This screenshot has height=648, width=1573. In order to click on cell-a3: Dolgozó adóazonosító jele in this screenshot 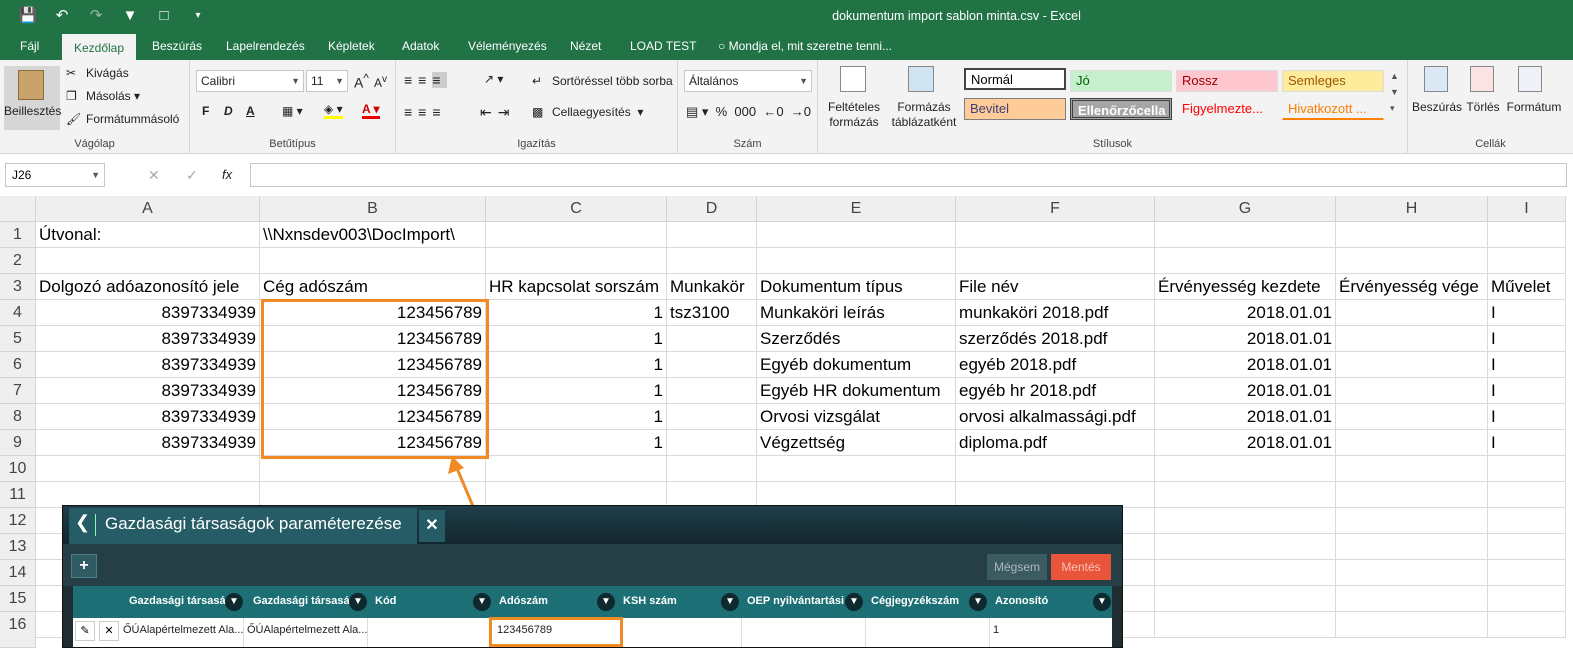, I will do `click(148, 287)`.